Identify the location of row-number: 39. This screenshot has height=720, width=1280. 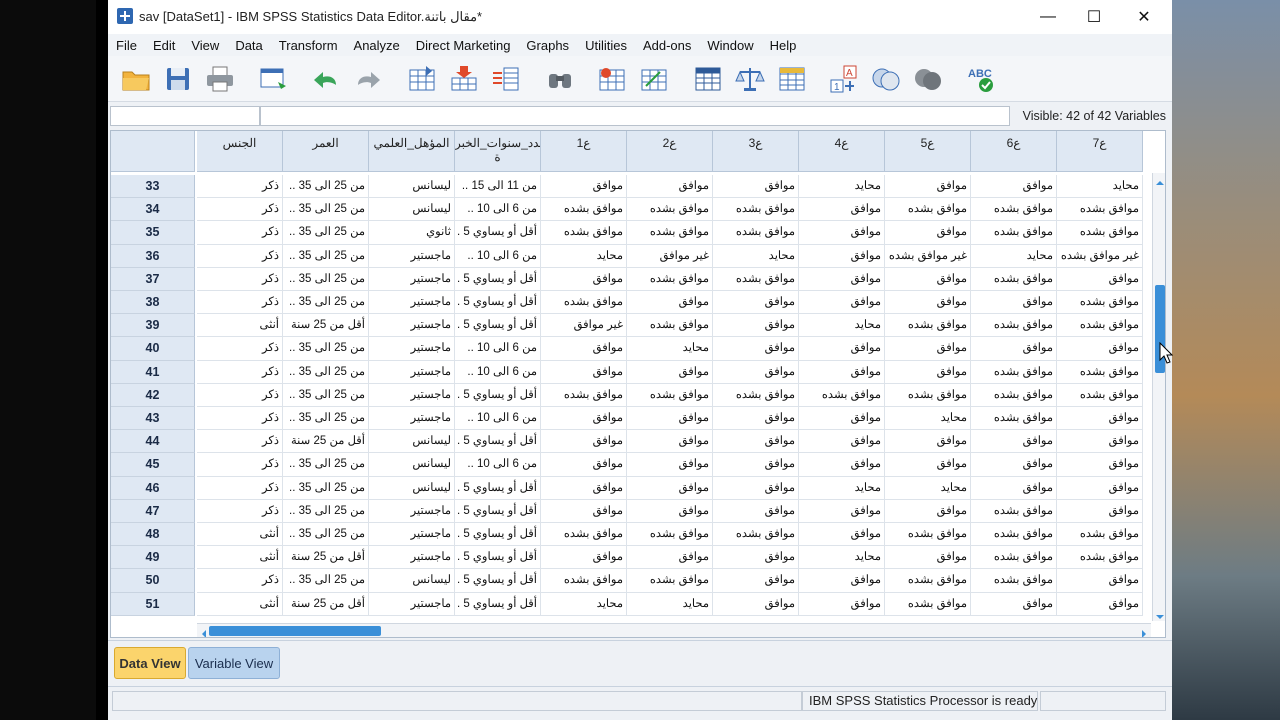
(153, 326).